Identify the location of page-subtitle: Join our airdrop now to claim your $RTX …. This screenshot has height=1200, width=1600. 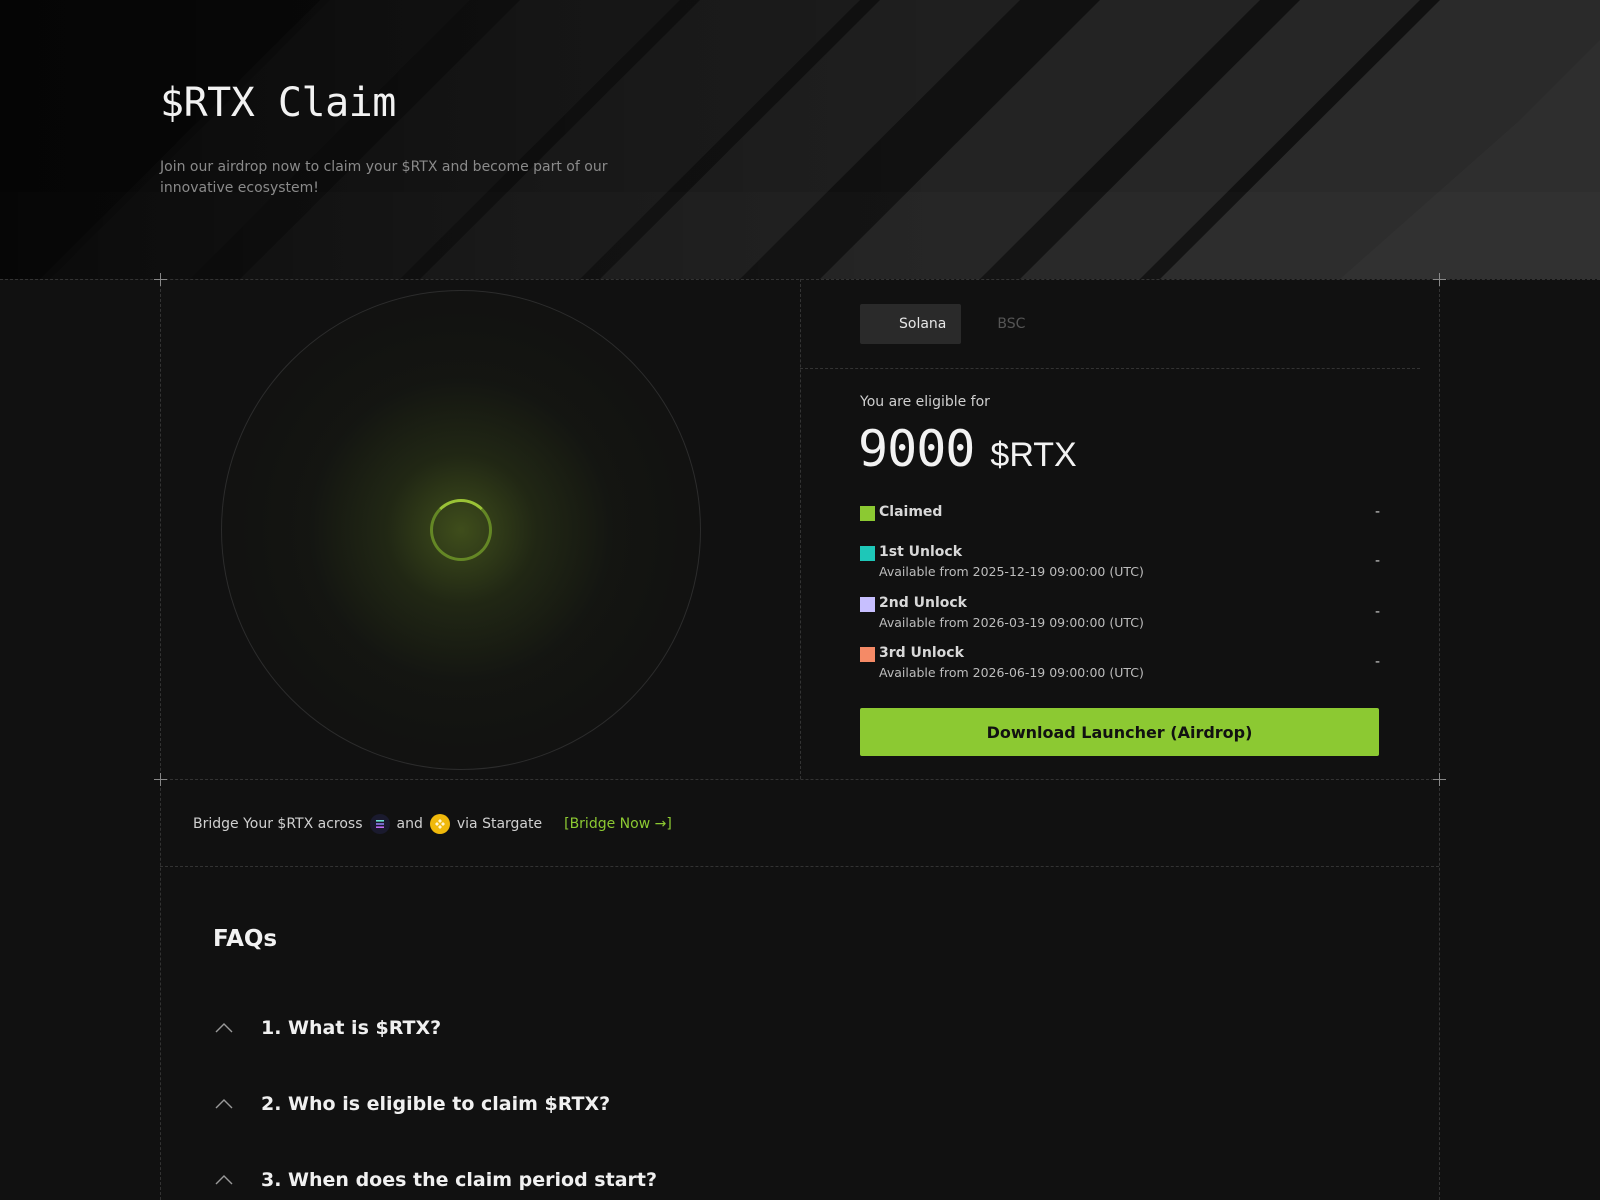
(384, 177).